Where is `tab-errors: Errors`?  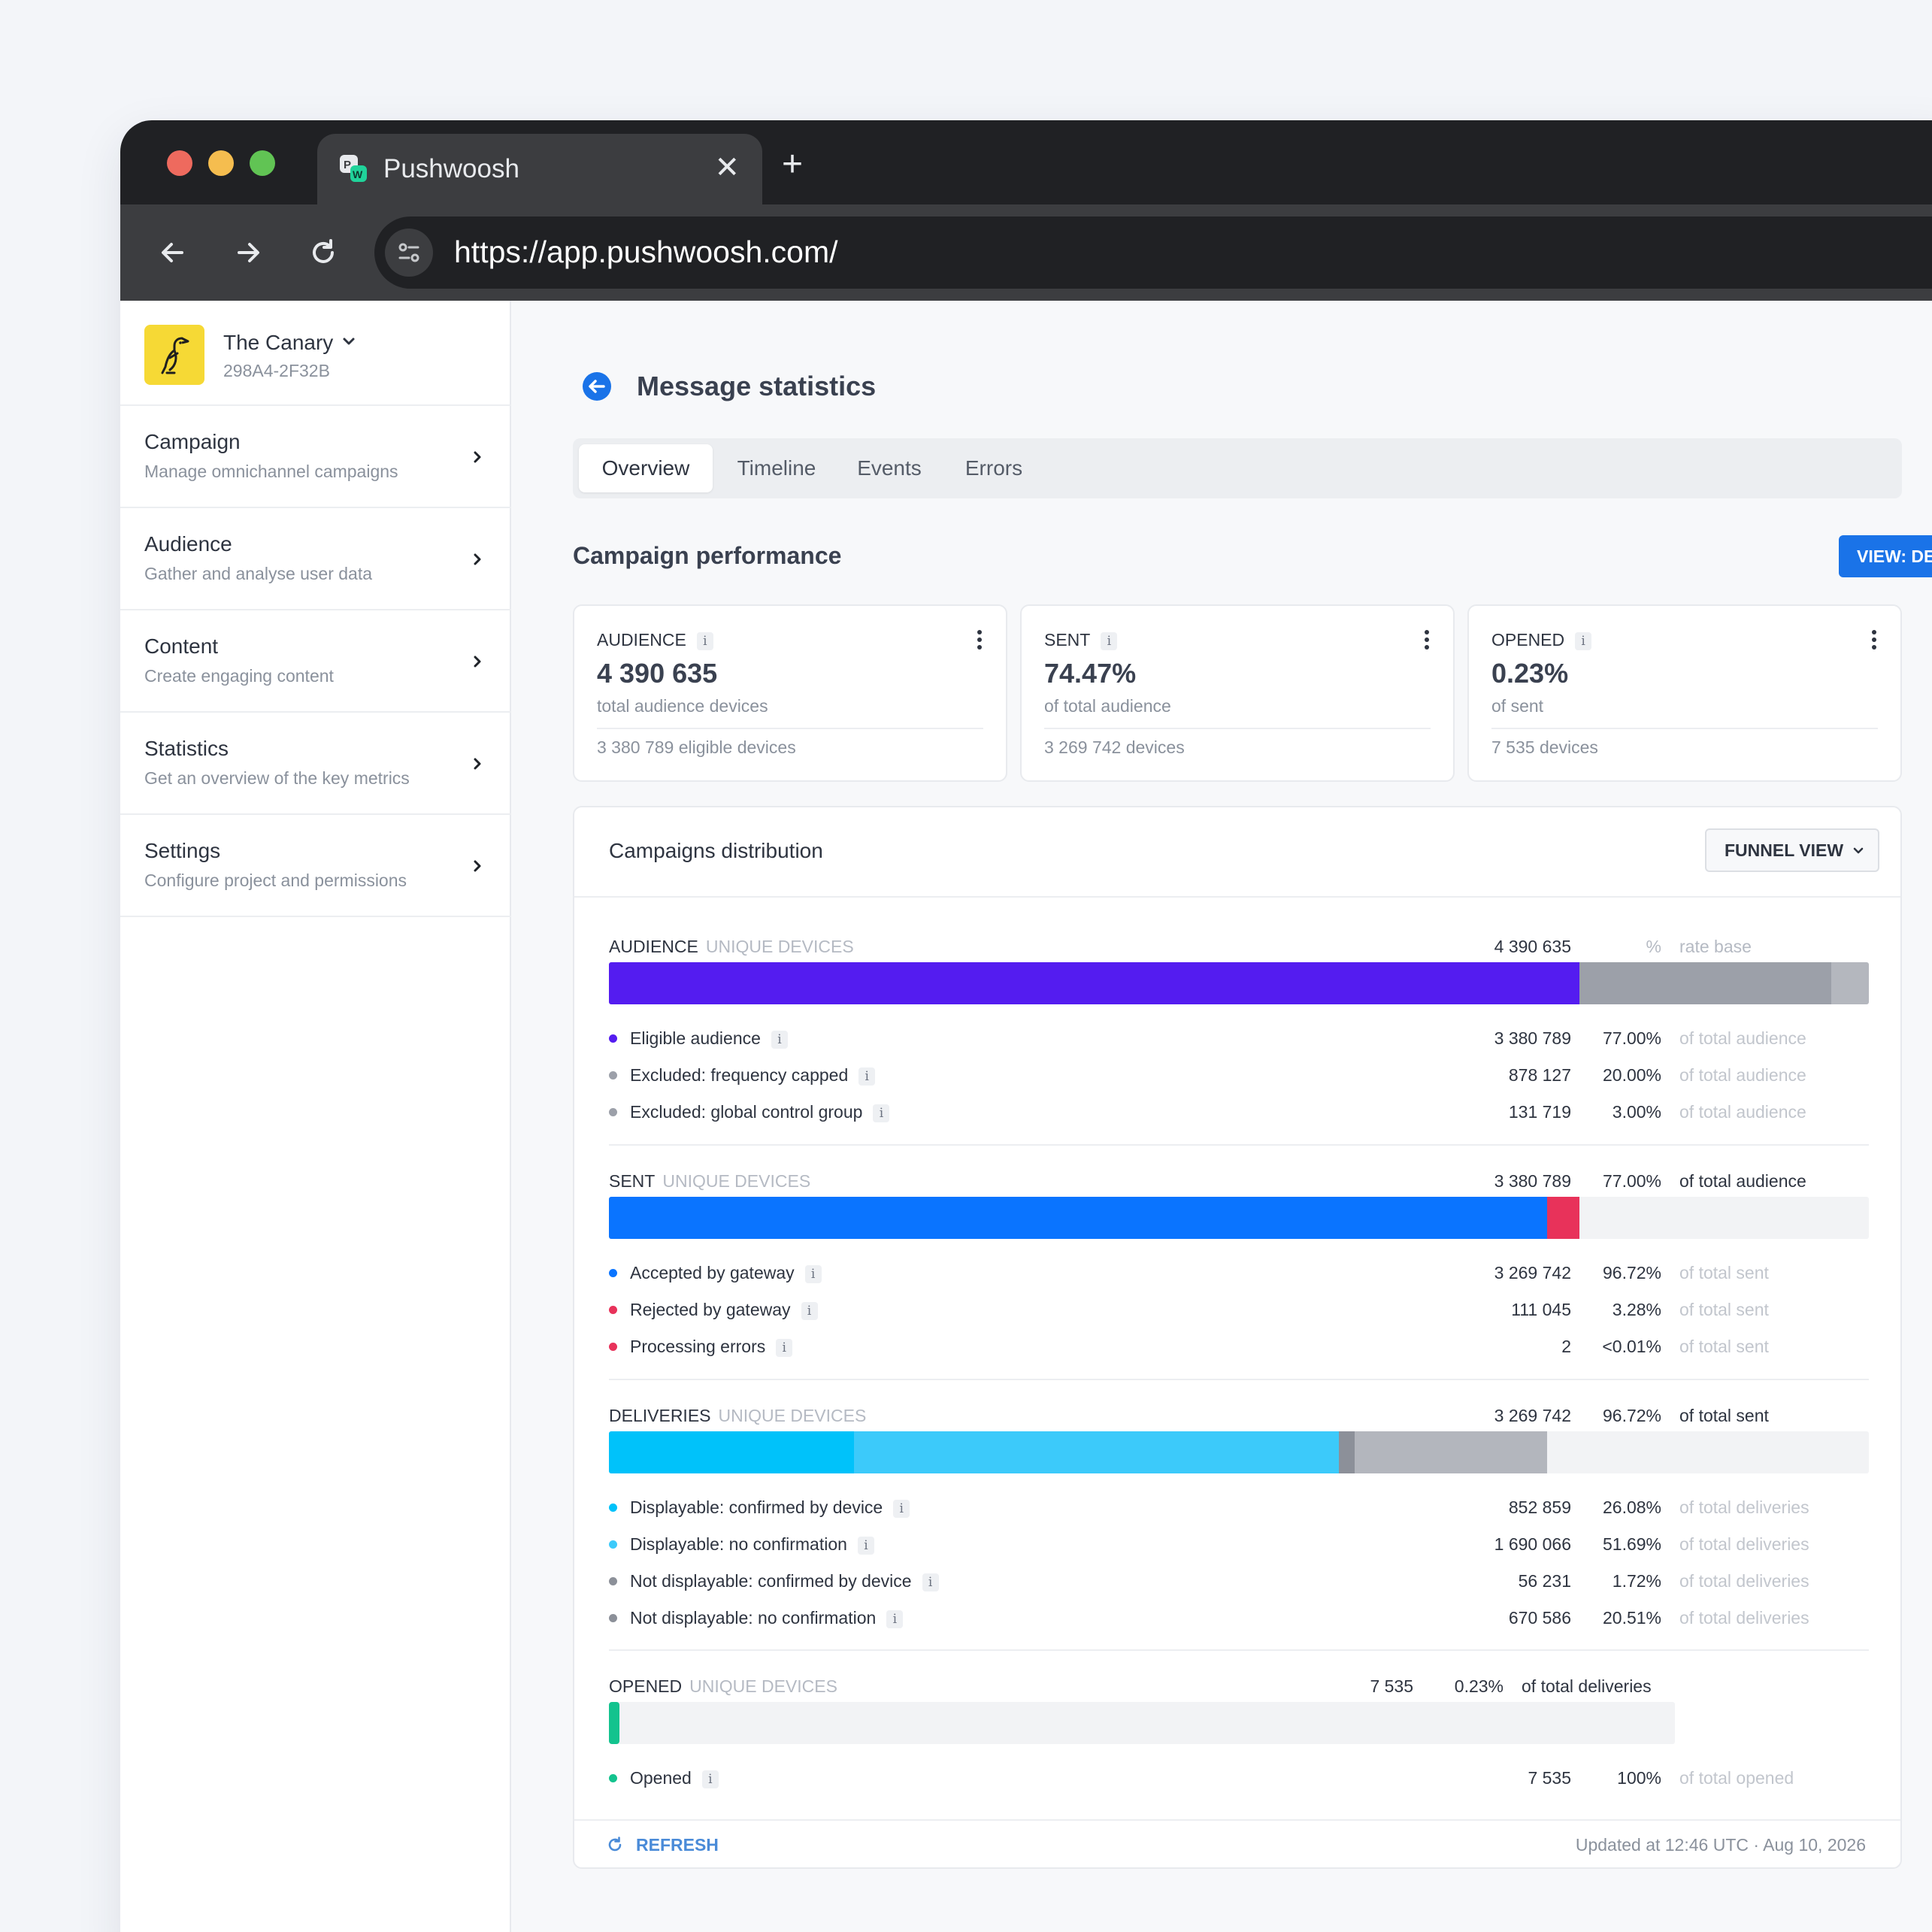
tab-errors: Errors is located at coordinates (994, 468).